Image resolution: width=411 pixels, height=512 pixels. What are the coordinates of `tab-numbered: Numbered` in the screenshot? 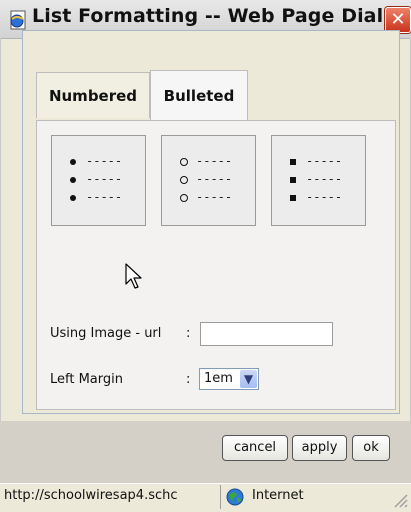 It's located at (93, 95).